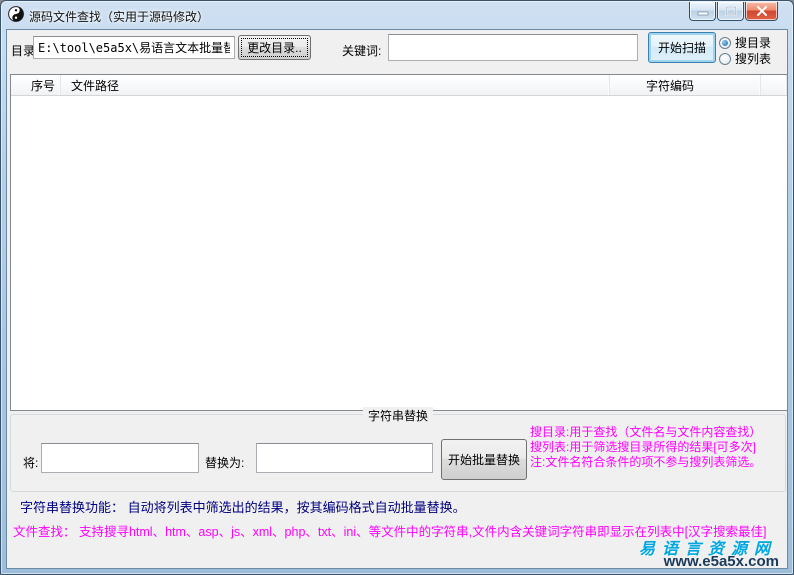 The height and width of the screenshot is (575, 794). Describe the element at coordinates (753, 59) in the screenshot. I see `radio-search-list-label: 搜列表` at that location.